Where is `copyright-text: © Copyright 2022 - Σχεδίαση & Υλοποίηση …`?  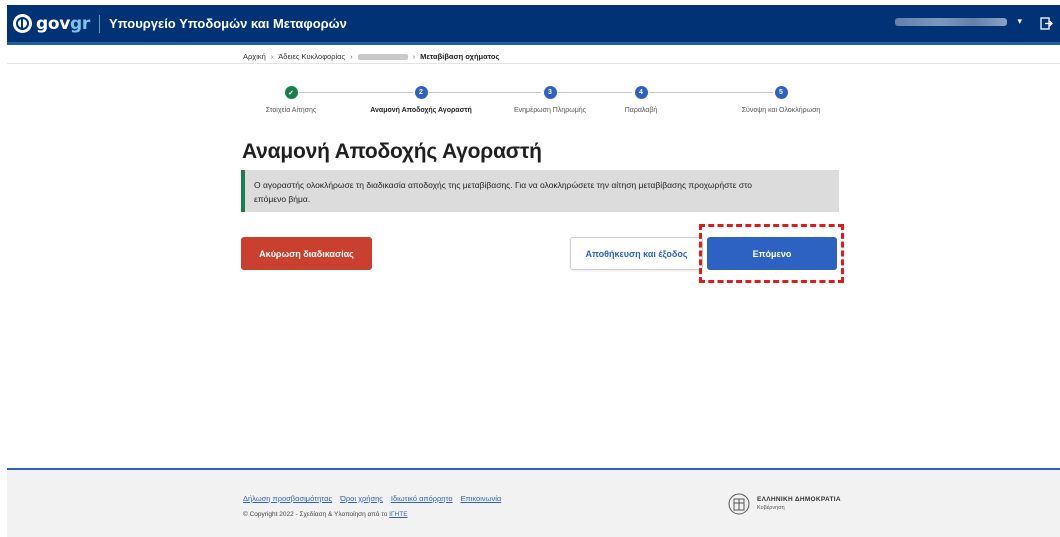
copyright-text: © Copyright 2022 - Σχεδίαση & Υλοποίηση … is located at coordinates (315, 514).